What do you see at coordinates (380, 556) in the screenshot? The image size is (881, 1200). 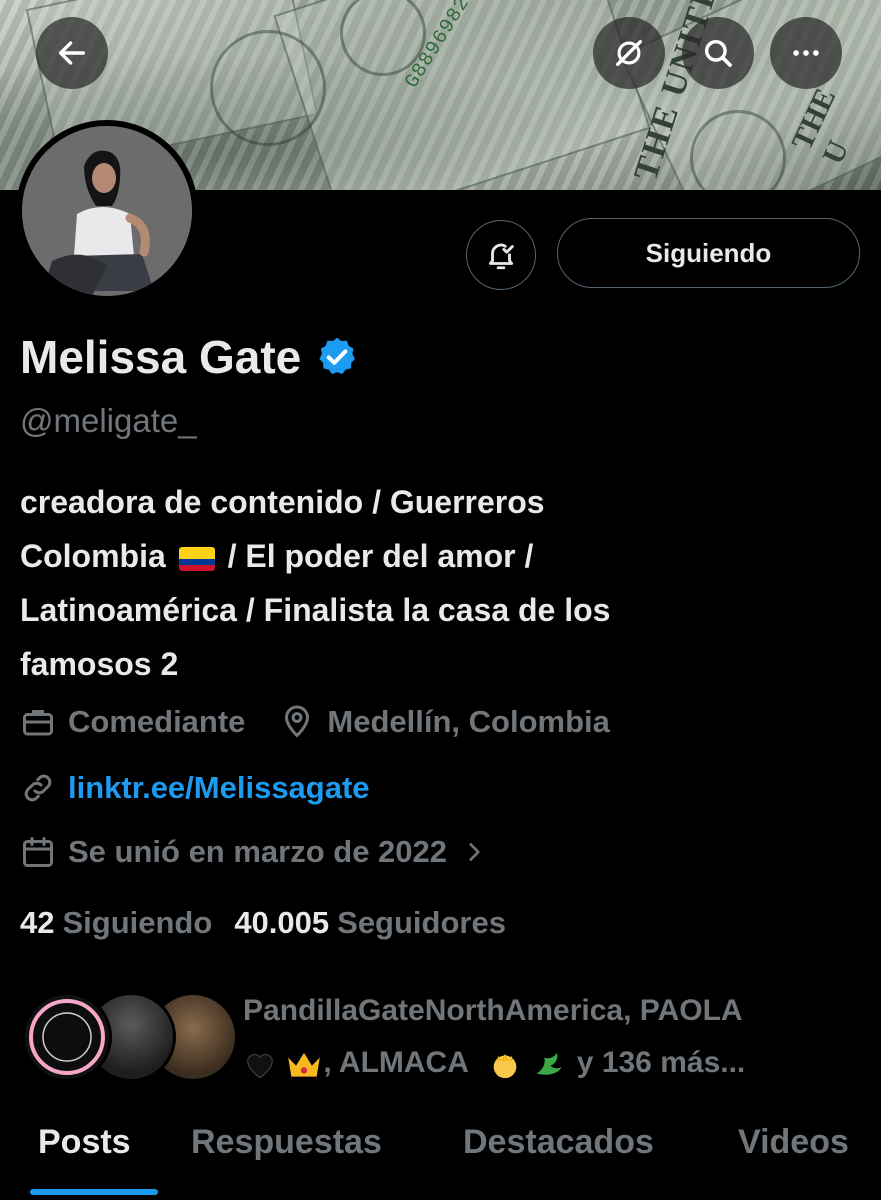 I see `bio-text: / El poder del amor /` at bounding box center [380, 556].